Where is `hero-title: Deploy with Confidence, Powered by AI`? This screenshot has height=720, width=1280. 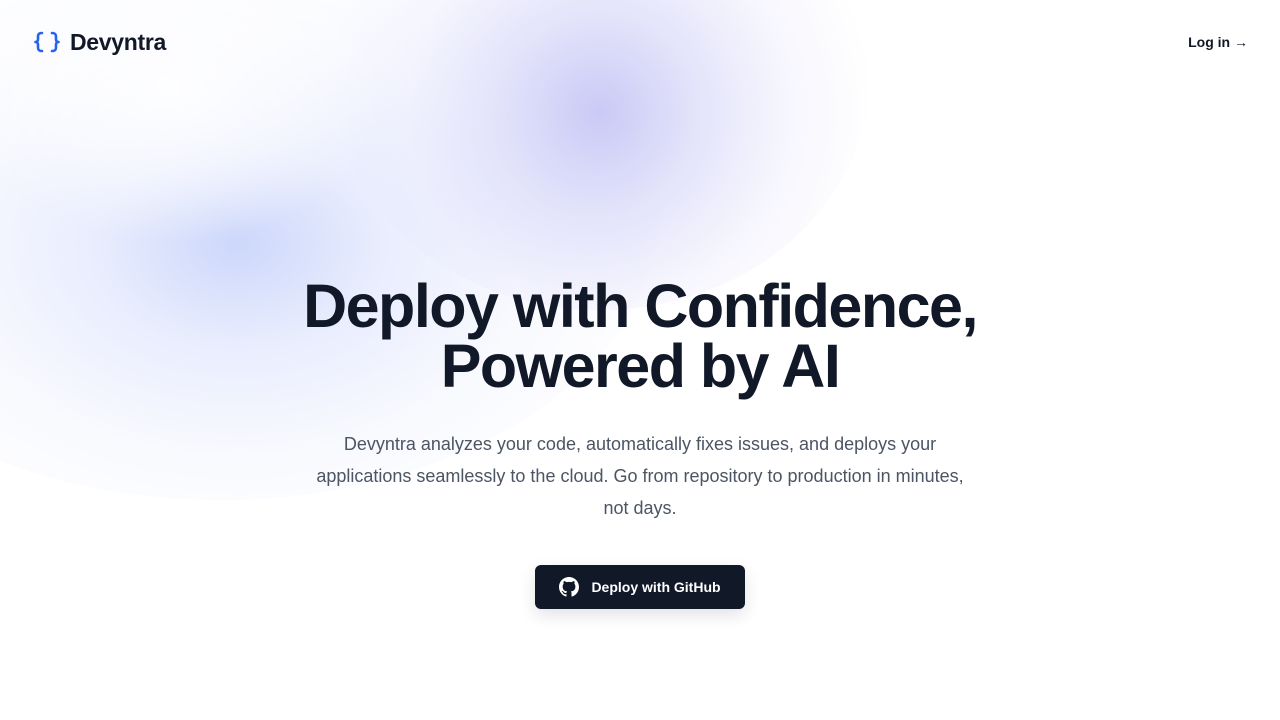
hero-title: Deploy with Confidence, Powered by AI is located at coordinates (640, 336).